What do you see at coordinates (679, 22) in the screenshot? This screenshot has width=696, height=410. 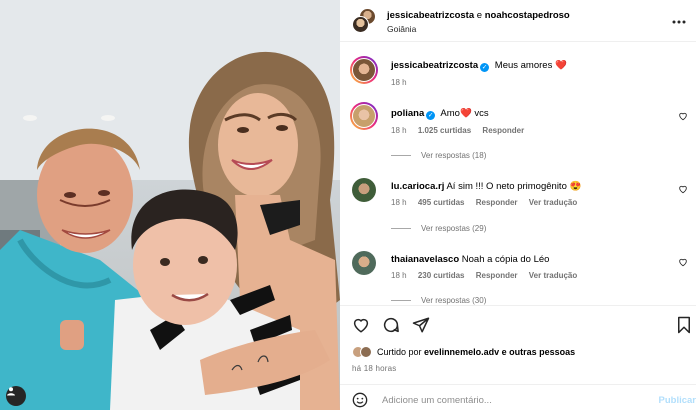 I see `more-horizontal-icon` at bounding box center [679, 22].